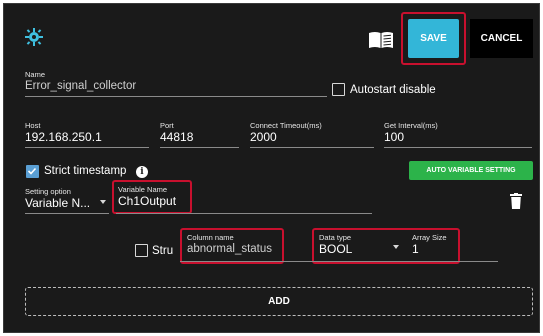 Image resolution: width=543 pixels, height=336 pixels. What do you see at coordinates (394, 137) in the screenshot?
I see `get-interval-input: 100` at bounding box center [394, 137].